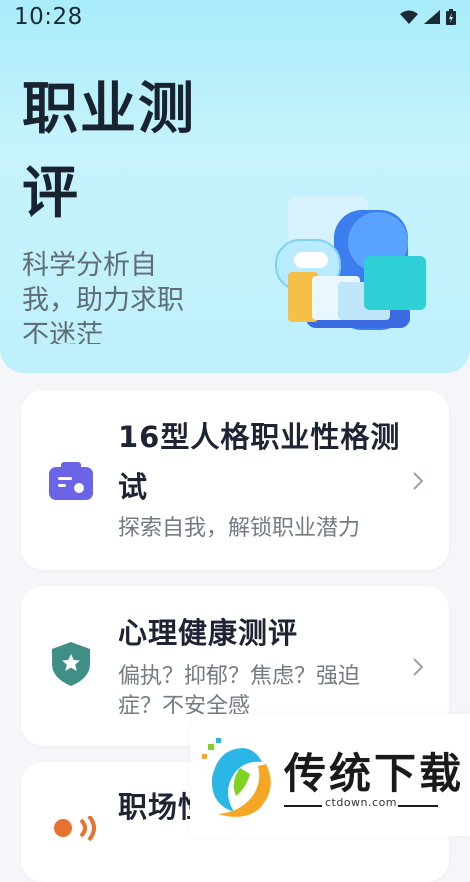 The height and width of the screenshot is (882, 470). Describe the element at coordinates (259, 462) in the screenshot. I see `card-title: 16型人格职业性格测试` at that location.